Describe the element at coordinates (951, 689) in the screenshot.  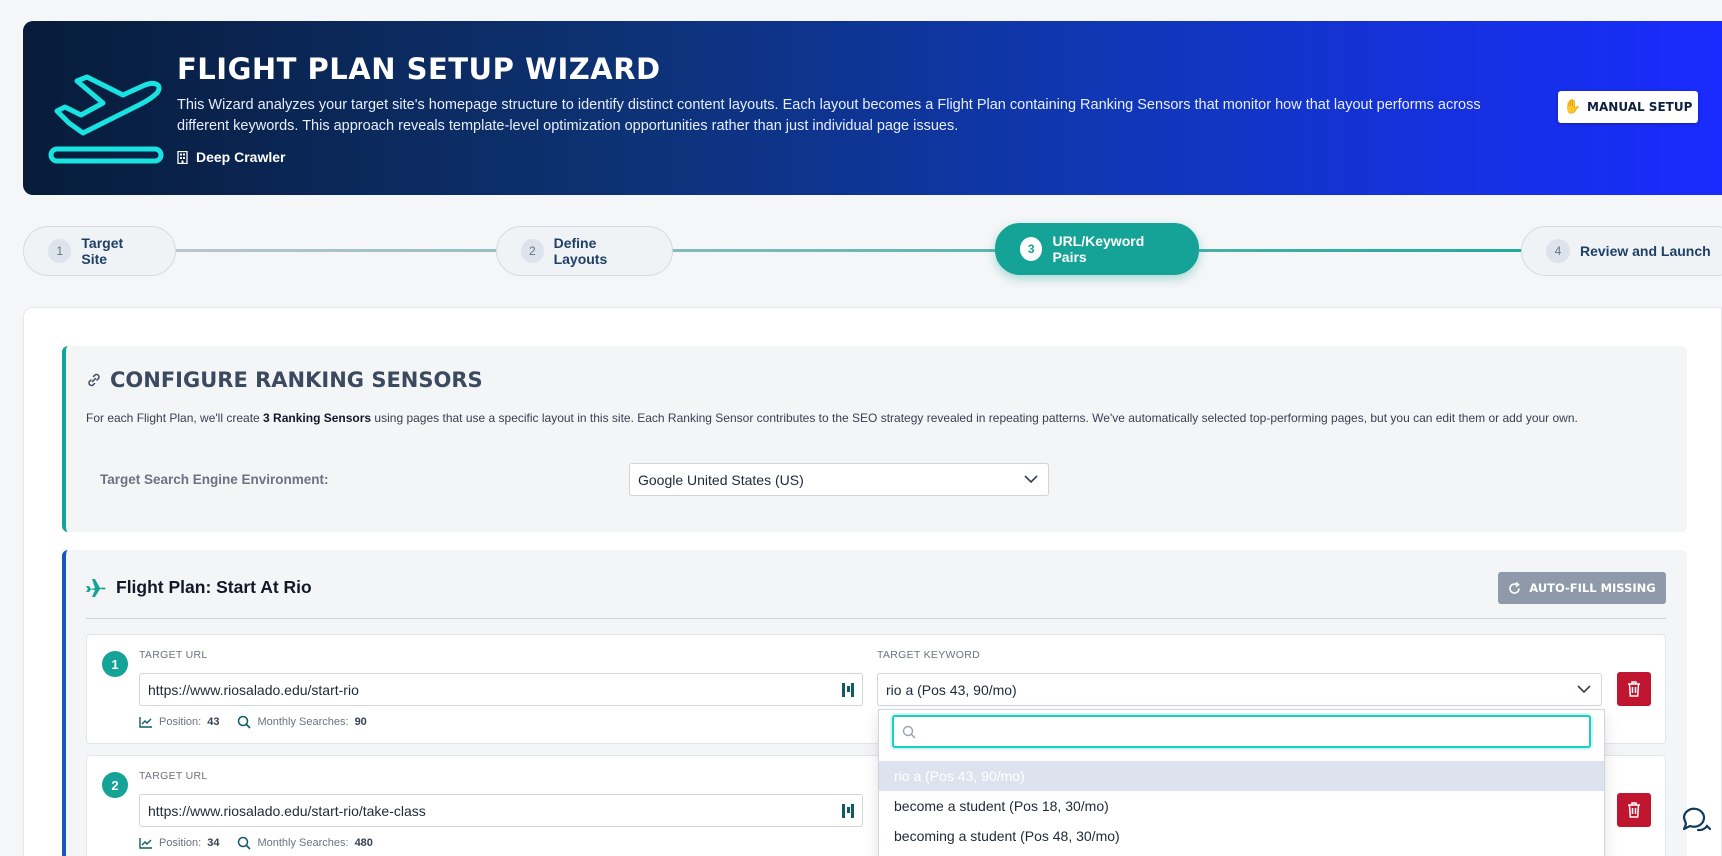
I see `target-keyword-value: rio a (Pos 43, 90/mo)` at that location.